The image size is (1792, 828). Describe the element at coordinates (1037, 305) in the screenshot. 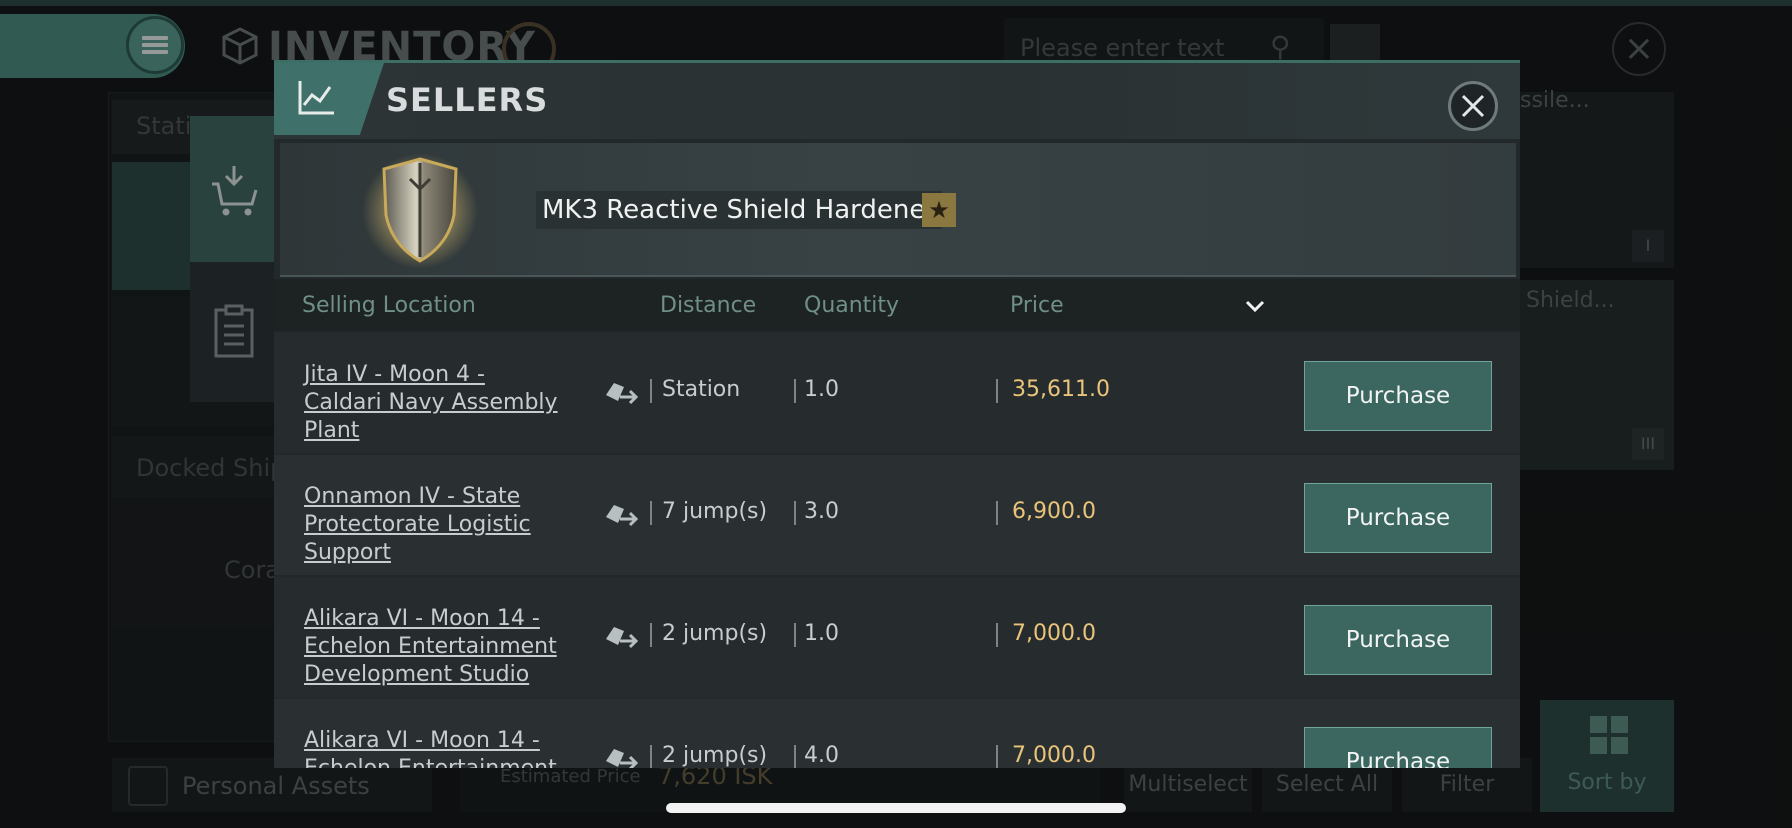

I see `column-header-price: Price` at that location.